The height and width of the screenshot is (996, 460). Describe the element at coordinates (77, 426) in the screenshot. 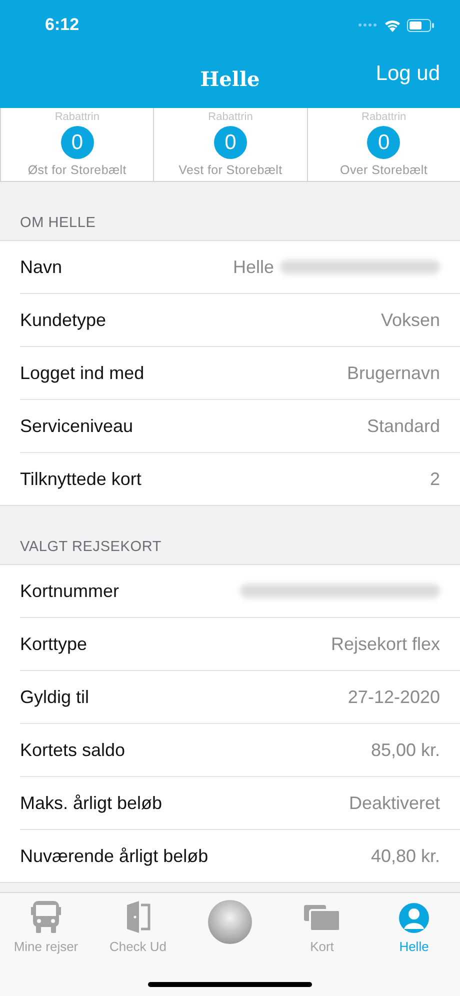

I see `row-label: Serviceniveau` at that location.